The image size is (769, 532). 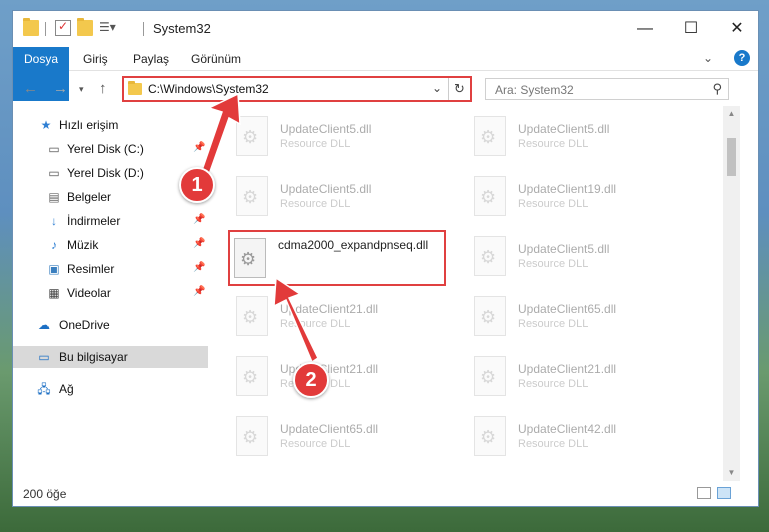 What do you see at coordinates (259, 228) in the screenshot?
I see `annotation-arrows` at bounding box center [259, 228].